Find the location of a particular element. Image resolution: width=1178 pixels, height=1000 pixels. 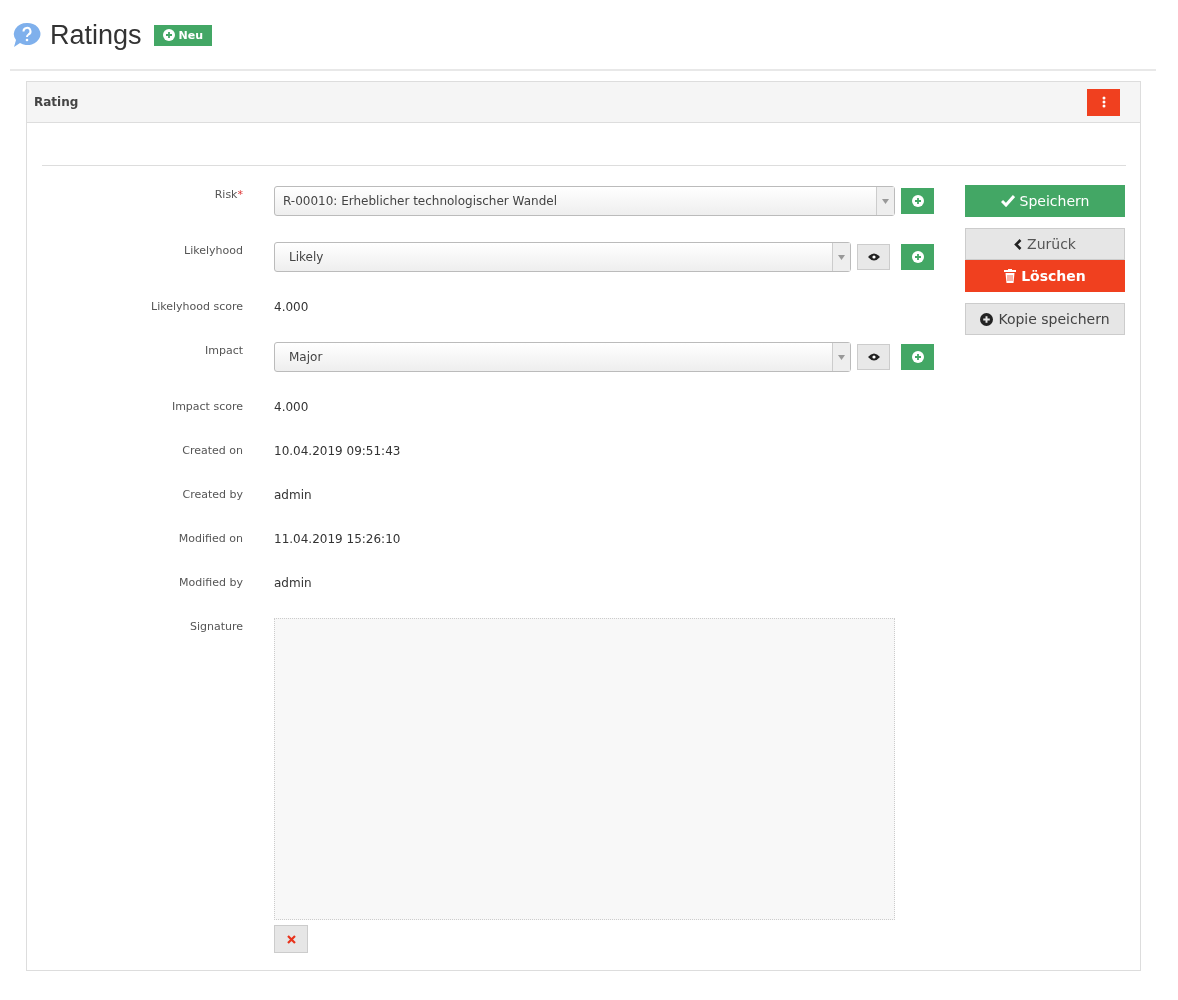

dots-vertical-icon is located at coordinates (1103, 102).